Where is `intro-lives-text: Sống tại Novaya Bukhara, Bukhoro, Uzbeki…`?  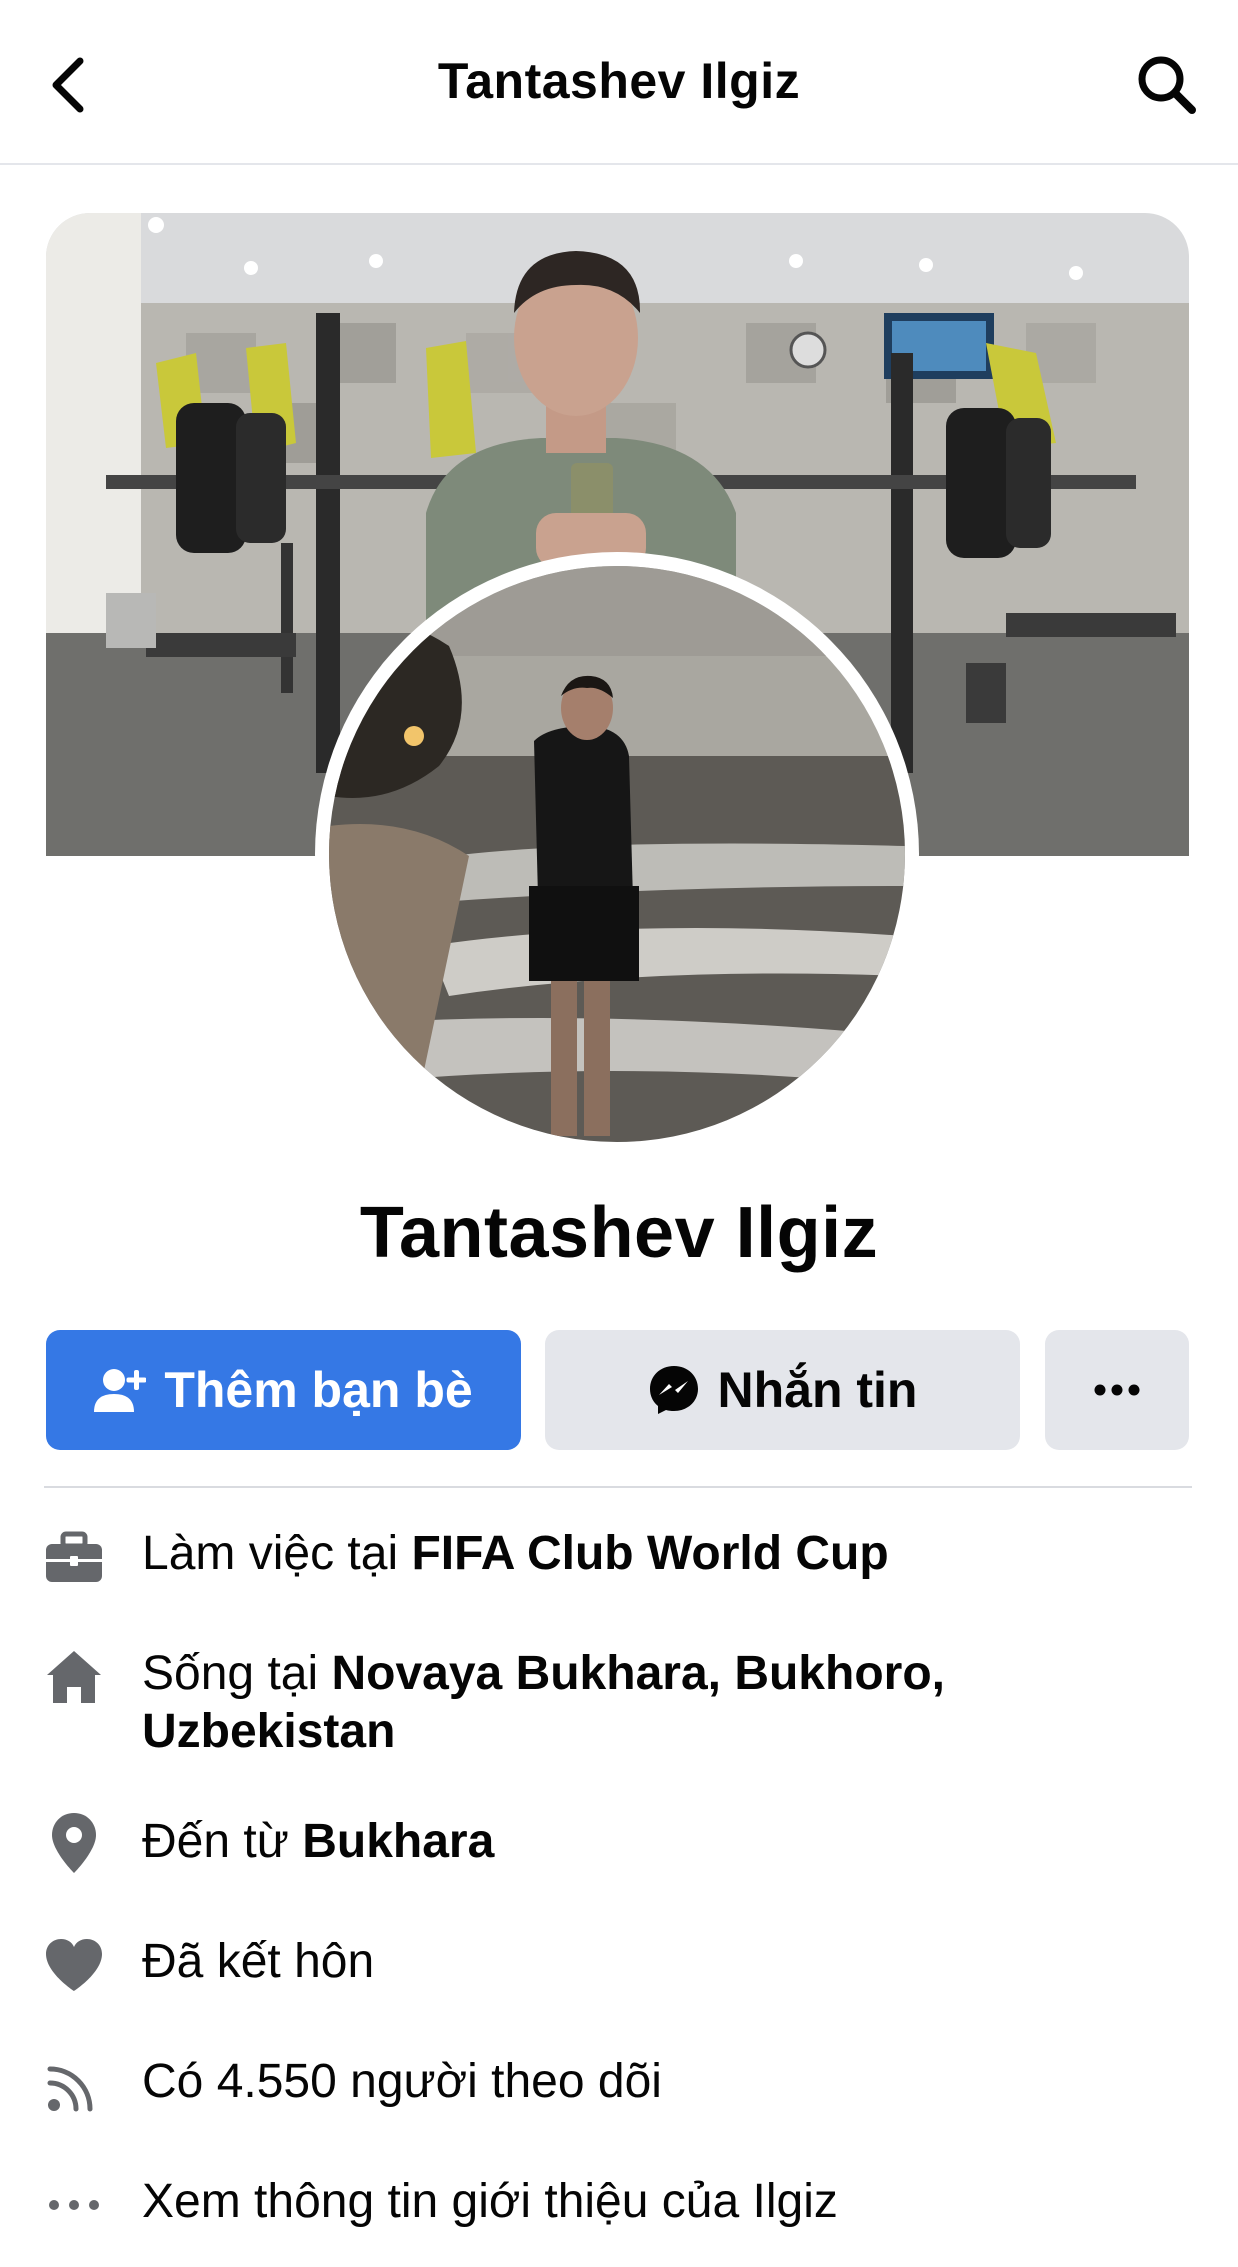
intro-lives-text: Sống tại Novaya Bukhara, Bukhoro, Uzbeki… is located at coordinates (668, 1703).